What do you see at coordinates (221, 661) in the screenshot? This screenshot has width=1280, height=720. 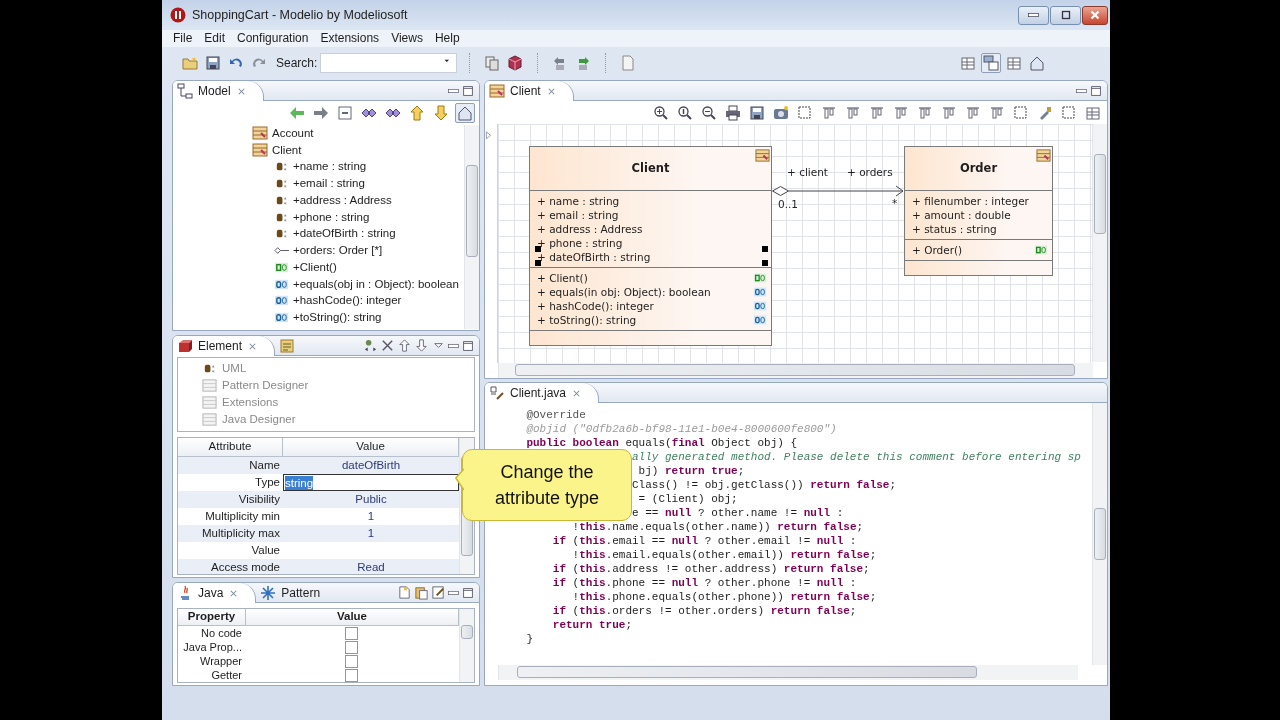 I see `property-name: Wrapper` at bounding box center [221, 661].